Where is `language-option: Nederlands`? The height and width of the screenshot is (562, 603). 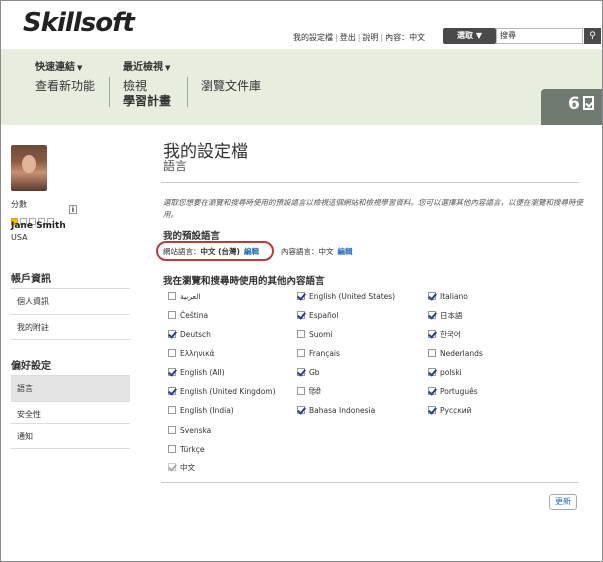 language-option: Nederlands is located at coordinates (455, 354).